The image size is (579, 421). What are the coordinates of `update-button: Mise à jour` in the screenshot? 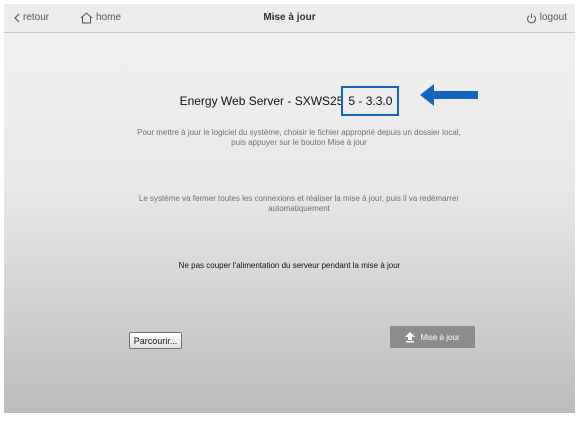 It's located at (432, 337).